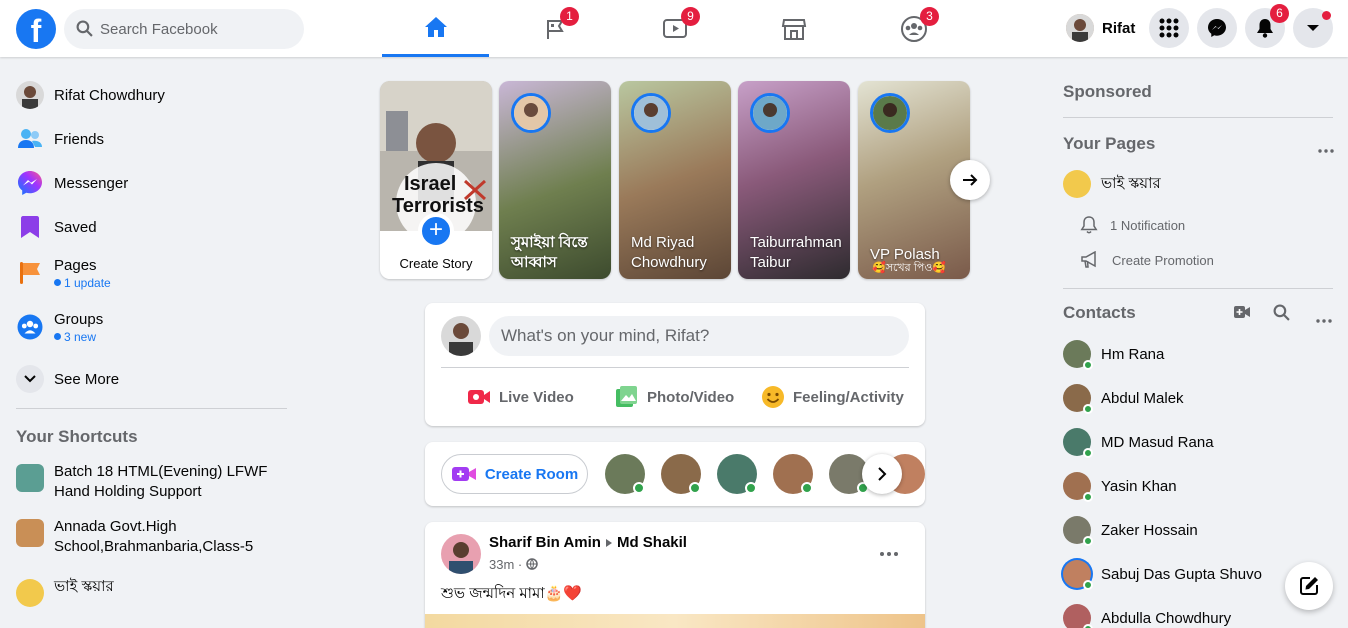 Image resolution: width=1348 pixels, height=628 pixels. Describe the element at coordinates (30, 327) in the screenshot. I see `groups-icon` at that location.